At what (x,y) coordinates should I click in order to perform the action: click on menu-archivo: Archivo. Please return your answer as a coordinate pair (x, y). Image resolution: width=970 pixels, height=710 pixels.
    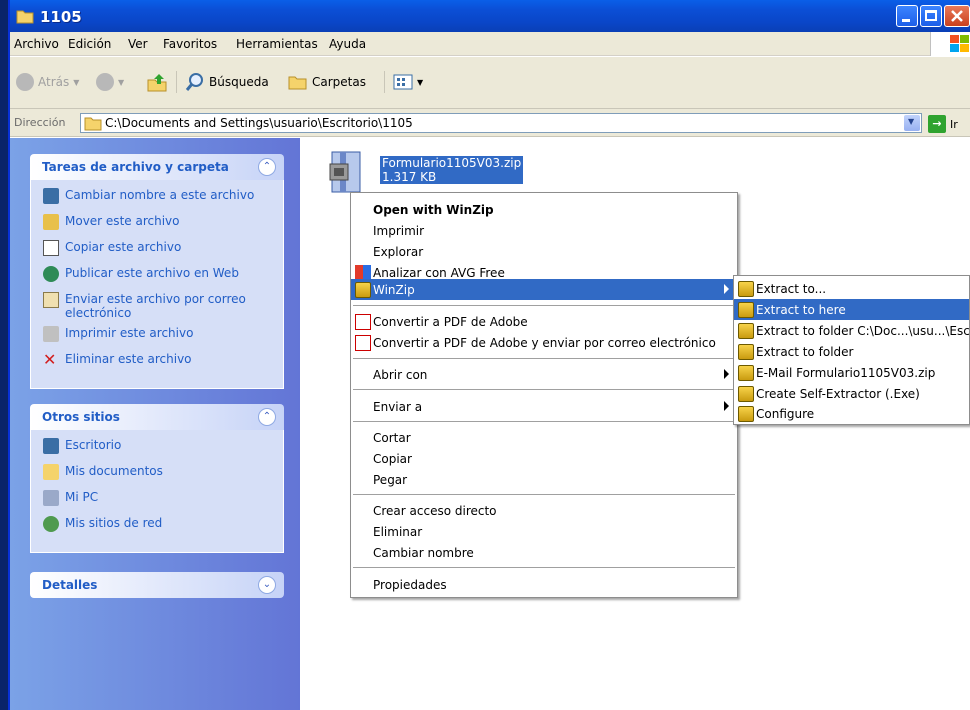
    Looking at the image, I should click on (36, 44).